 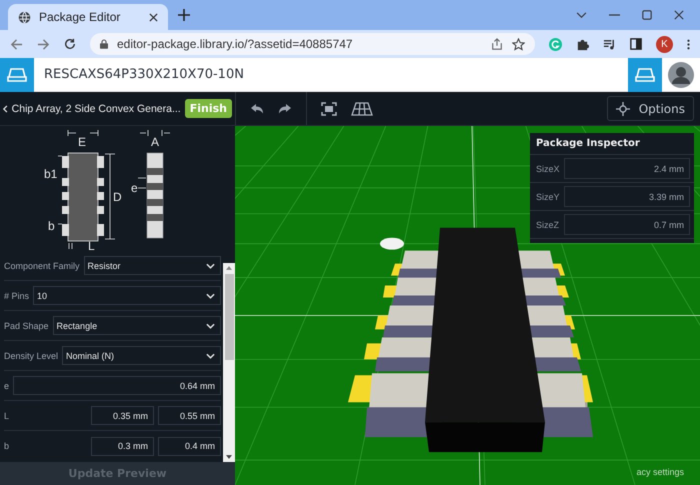 I want to click on puzzle-icon, so click(x=582, y=44).